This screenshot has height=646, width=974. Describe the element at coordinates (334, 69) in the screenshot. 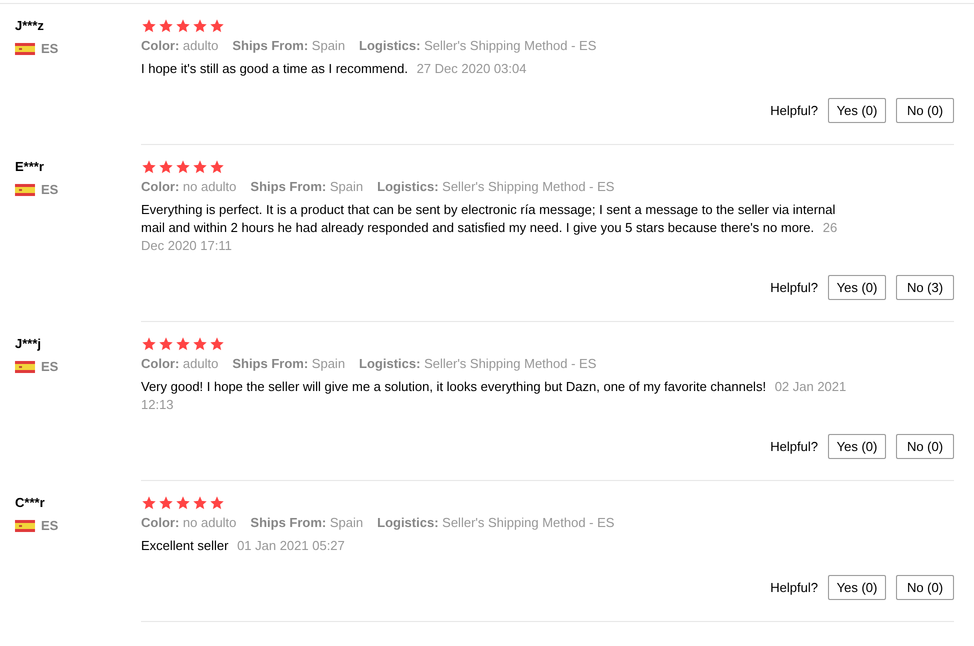

I see `review-text: I hope it's still as good a time as I recommend. 27 Dec 2020 03:04` at that location.